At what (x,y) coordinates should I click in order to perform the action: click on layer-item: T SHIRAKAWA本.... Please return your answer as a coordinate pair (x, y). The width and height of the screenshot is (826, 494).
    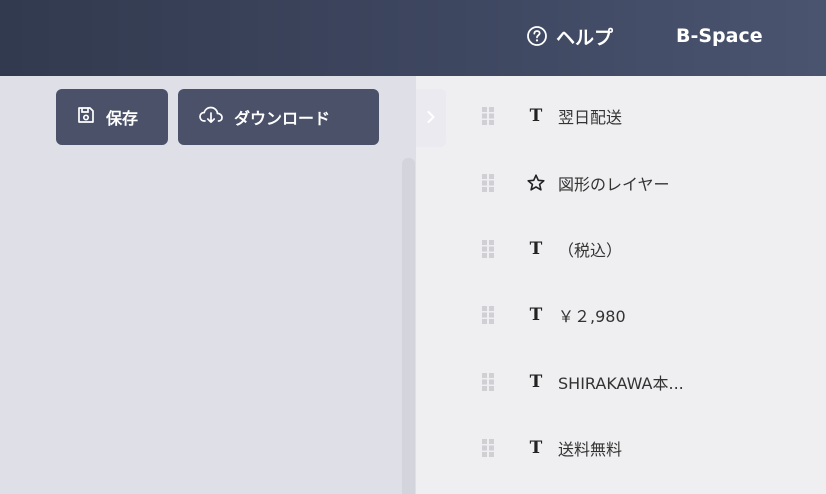
    Looking at the image, I should click on (621, 382).